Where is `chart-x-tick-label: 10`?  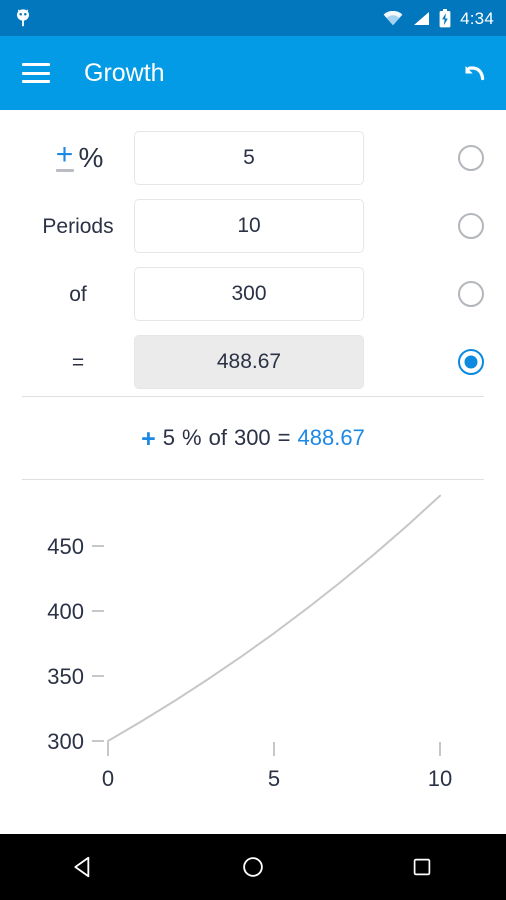 chart-x-tick-label: 10 is located at coordinates (440, 778).